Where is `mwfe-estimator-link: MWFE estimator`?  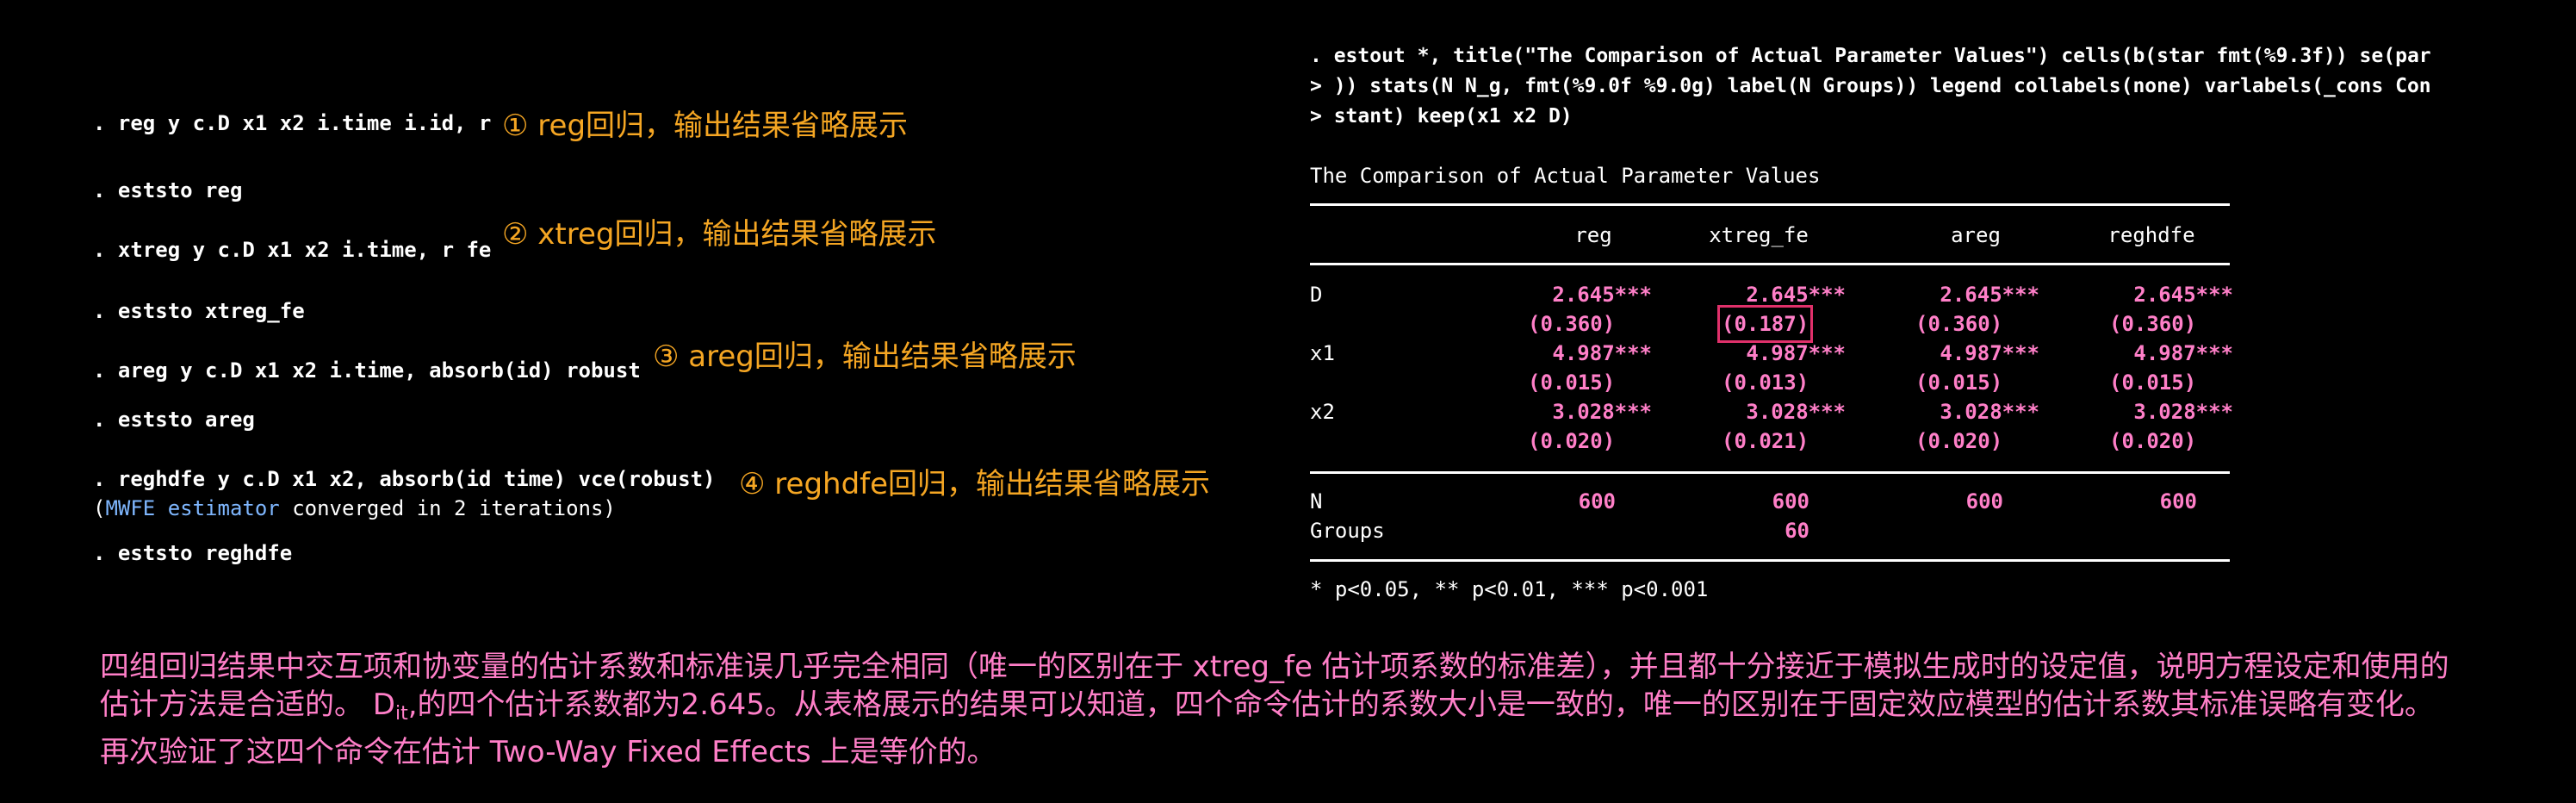
mwfe-estimator-link: MWFE estimator is located at coordinates (192, 508).